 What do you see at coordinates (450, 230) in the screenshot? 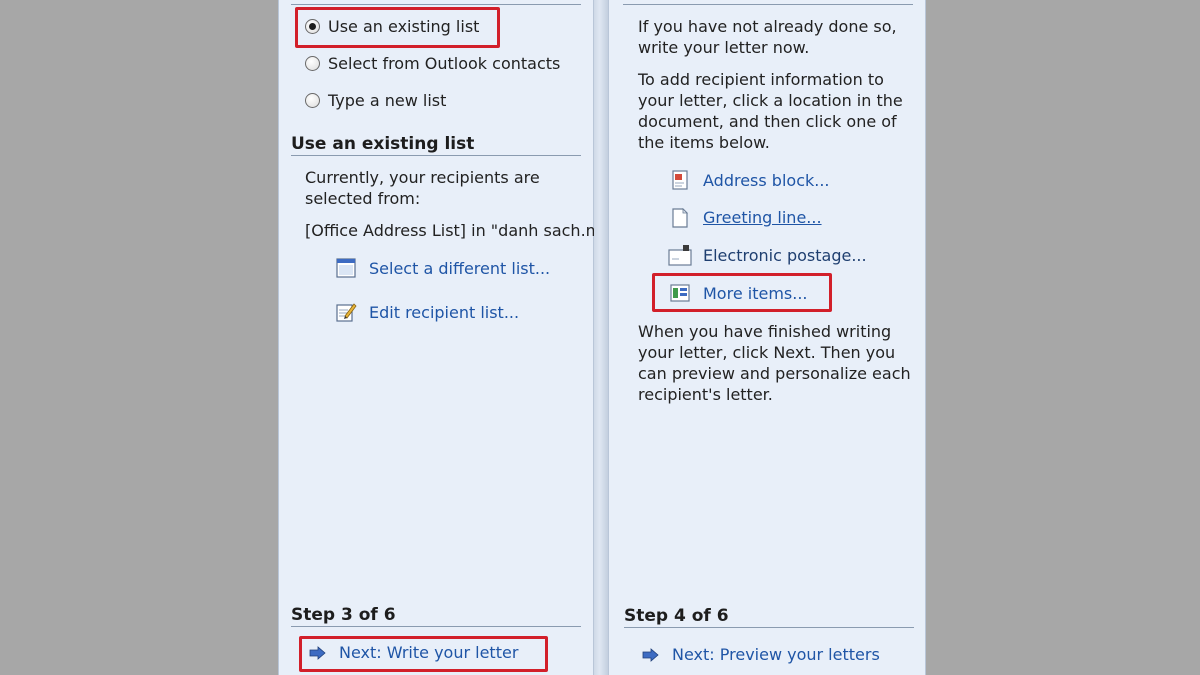
I see `recipients-source: [Office Address List] in "danh sach.m` at bounding box center [450, 230].